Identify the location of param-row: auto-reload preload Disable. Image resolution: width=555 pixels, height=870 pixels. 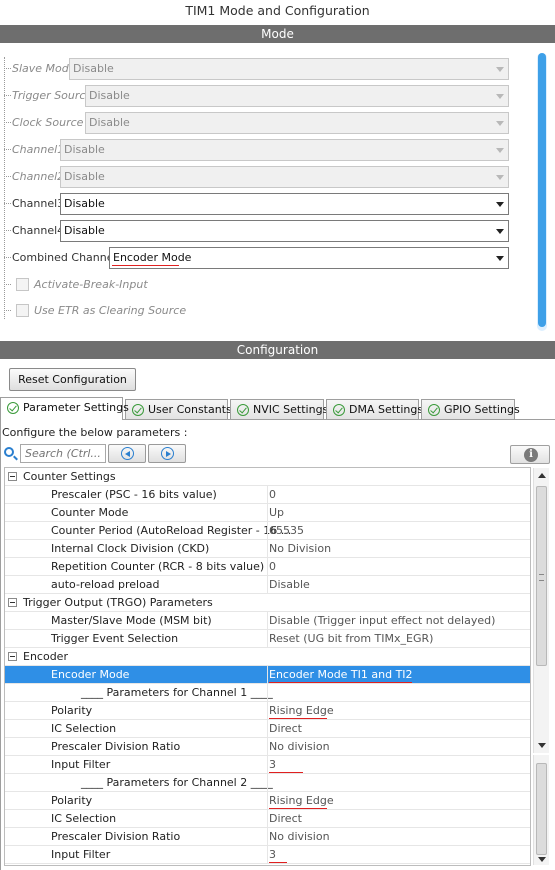
(267, 585).